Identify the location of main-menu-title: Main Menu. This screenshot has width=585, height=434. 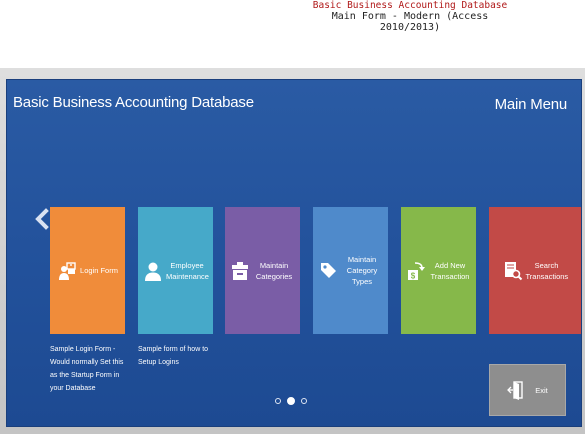
(531, 104).